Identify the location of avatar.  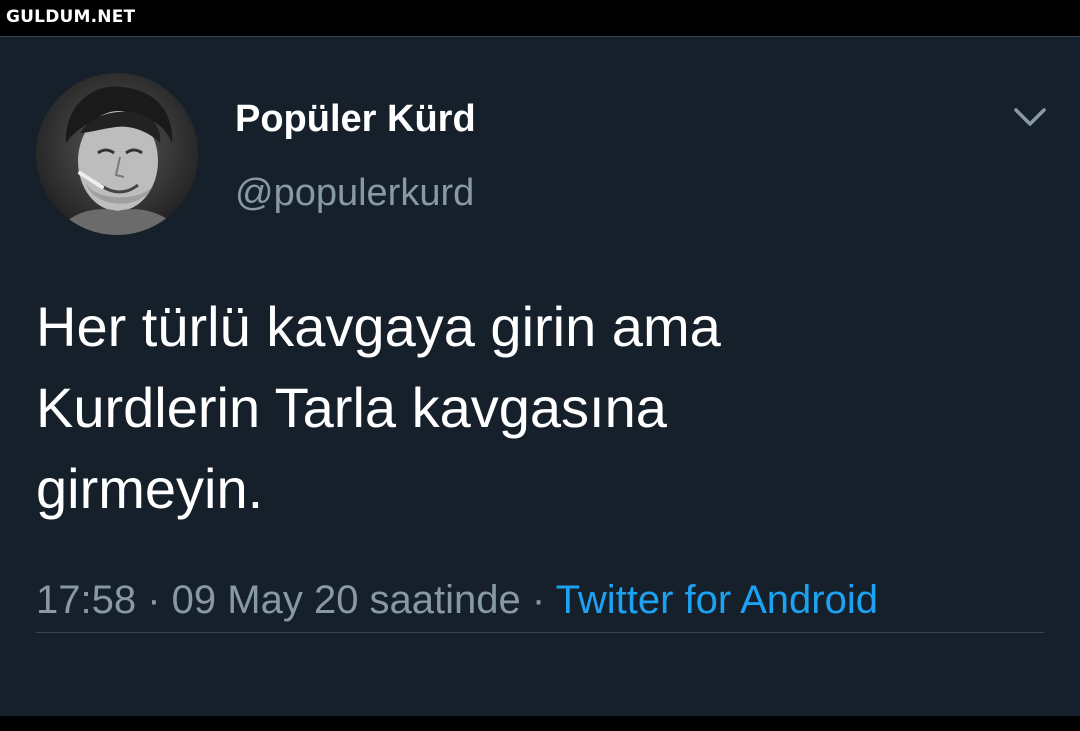
(117, 154).